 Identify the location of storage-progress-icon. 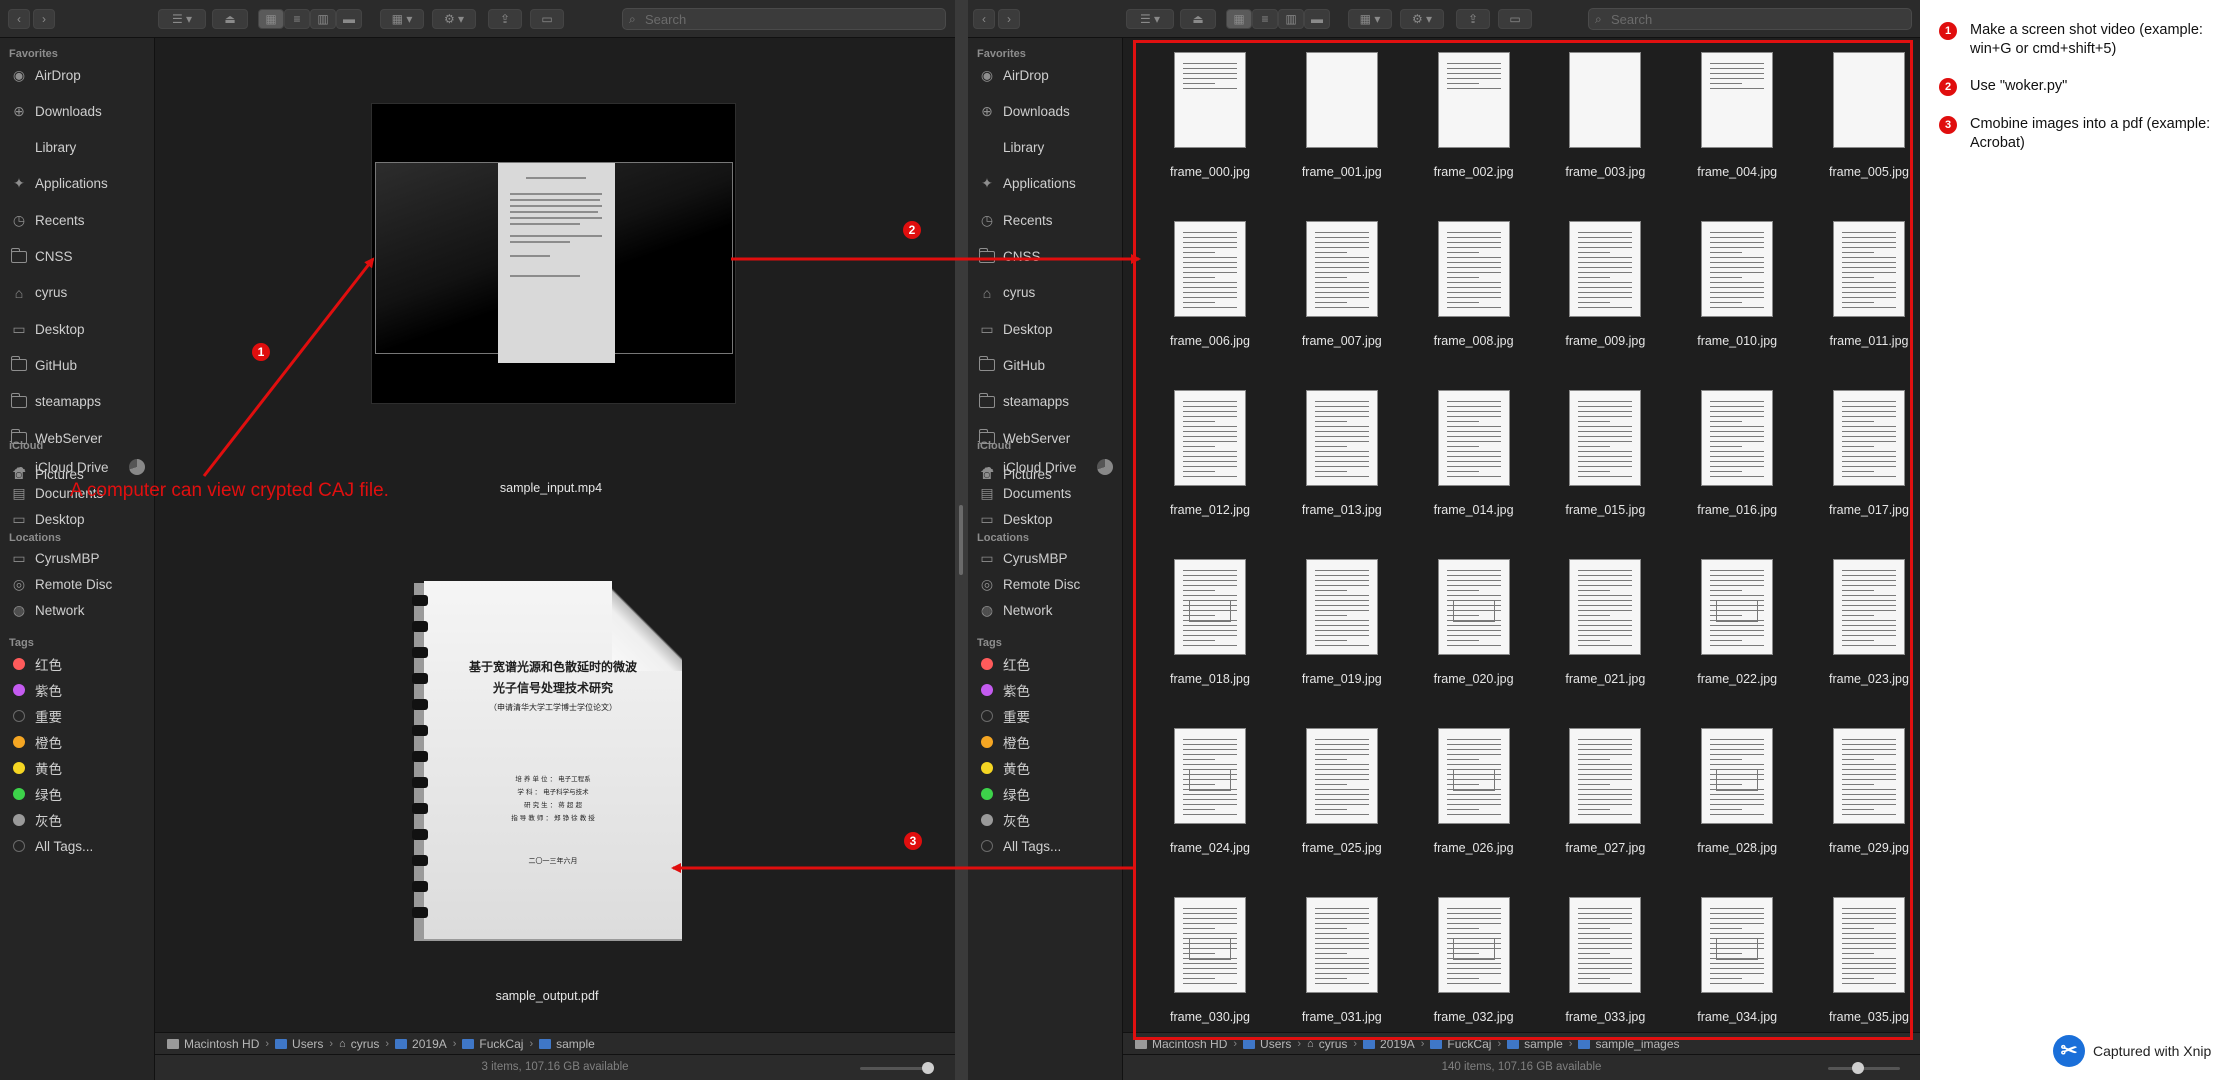
(137, 467).